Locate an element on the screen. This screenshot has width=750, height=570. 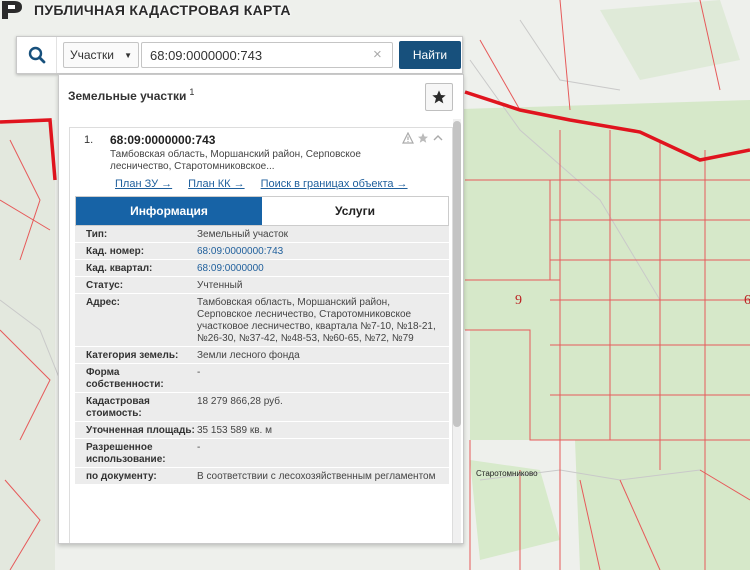
app-title: ПУБЛИЧНАЯ КАДАСТРОВАЯ КАРТА is located at coordinates (162, 10).